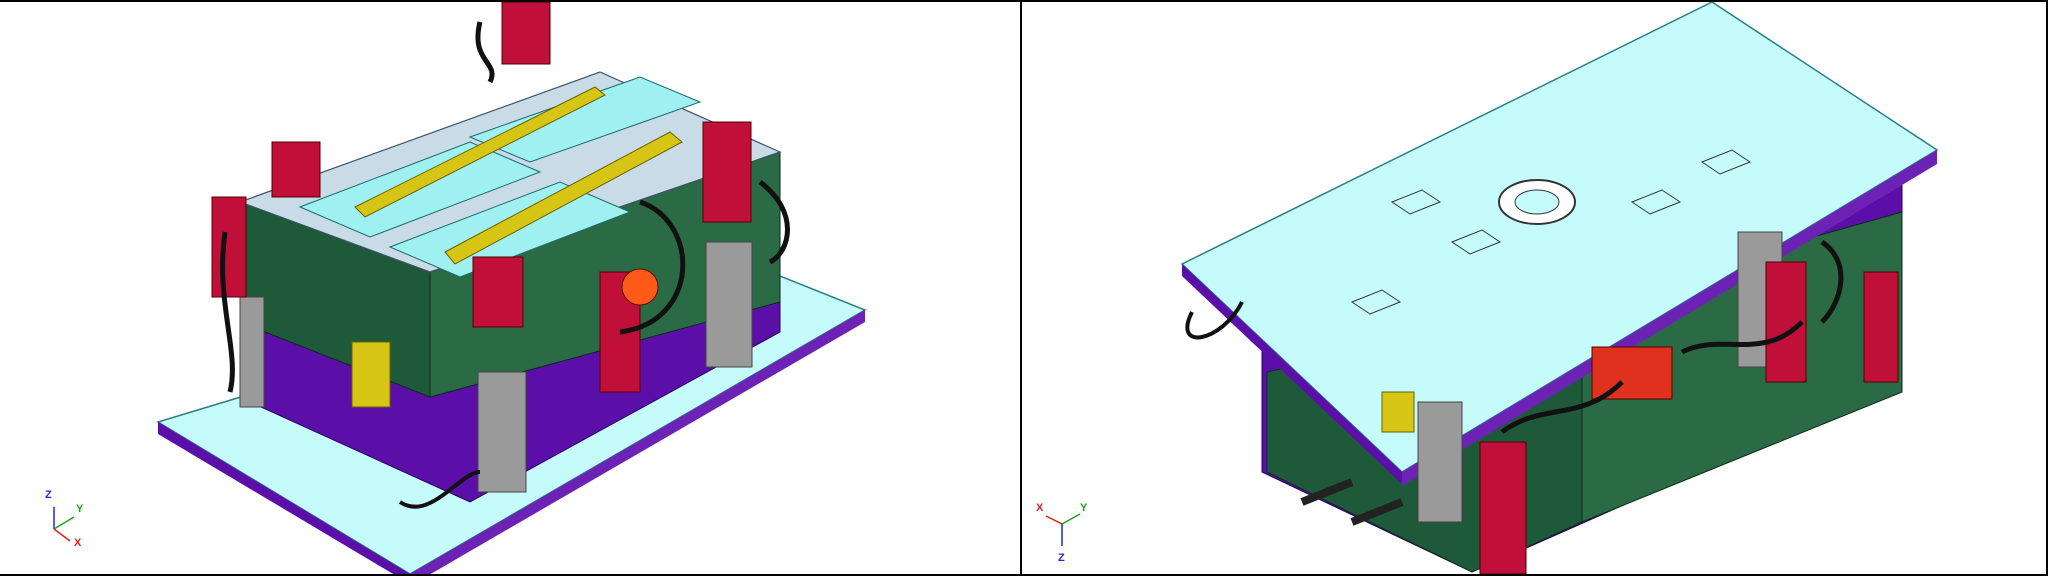 This screenshot has height=576, width=2048. What do you see at coordinates (70, 522) in the screenshot?
I see `axis-triad-left: Z Y X` at bounding box center [70, 522].